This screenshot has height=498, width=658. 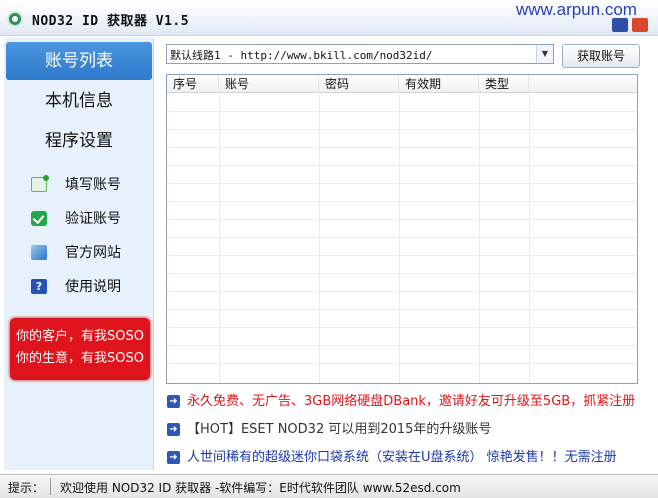 I want to click on column-header: 序号, so click(x=193, y=84).